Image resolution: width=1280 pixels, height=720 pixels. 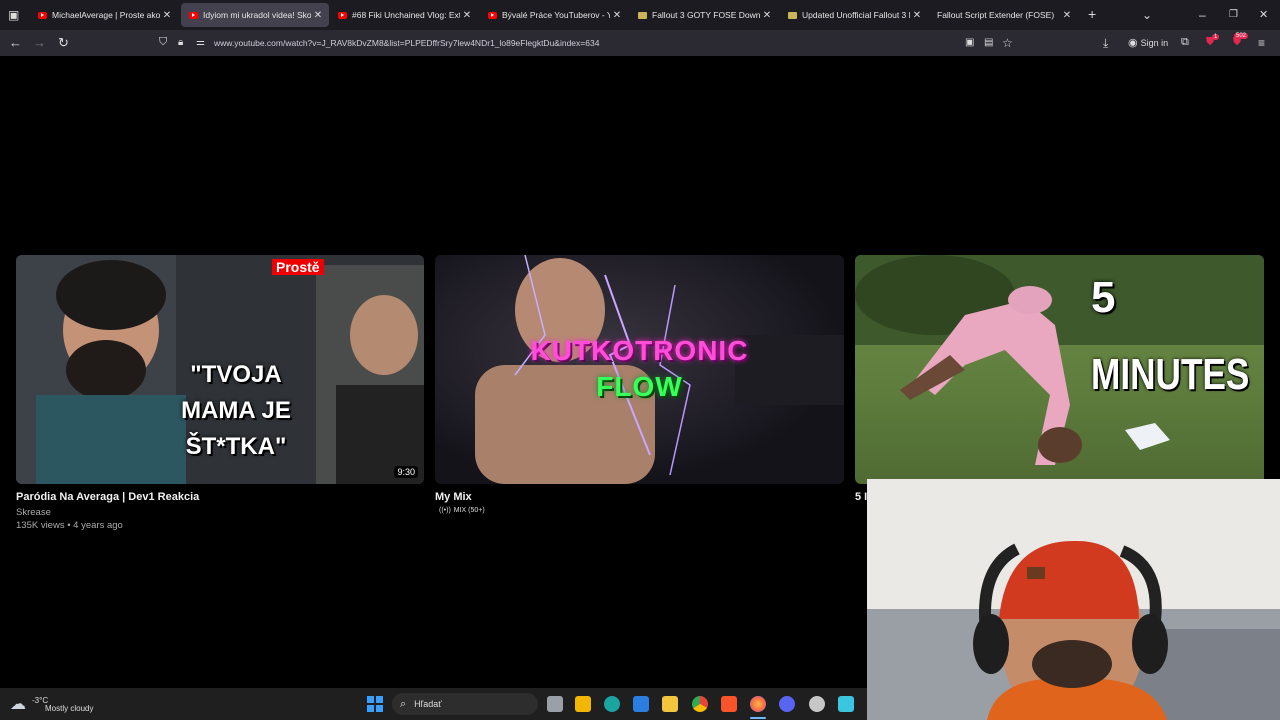 What do you see at coordinates (1092, 14) in the screenshot?
I see `new-tab-icon: +` at bounding box center [1092, 14].